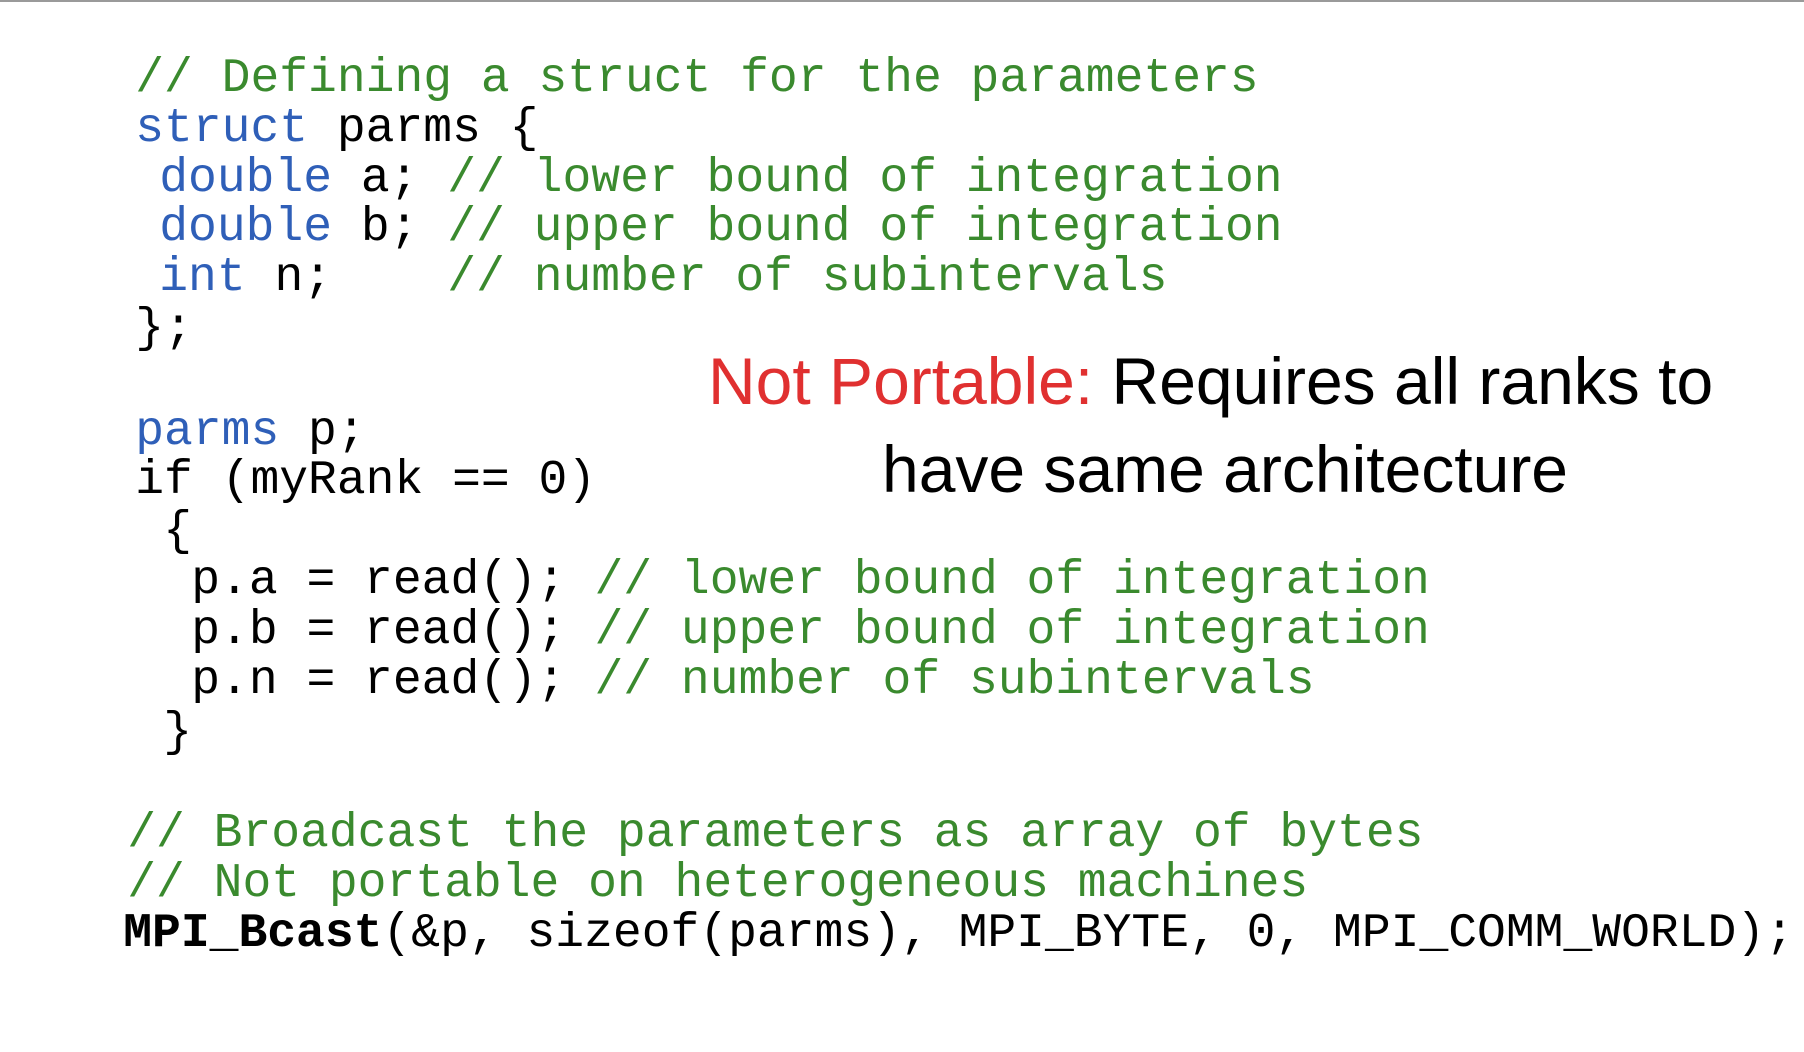 The width and height of the screenshot is (1804, 1052). What do you see at coordinates (393, 681) in the screenshot?
I see `code-text: p.n = read();` at bounding box center [393, 681].